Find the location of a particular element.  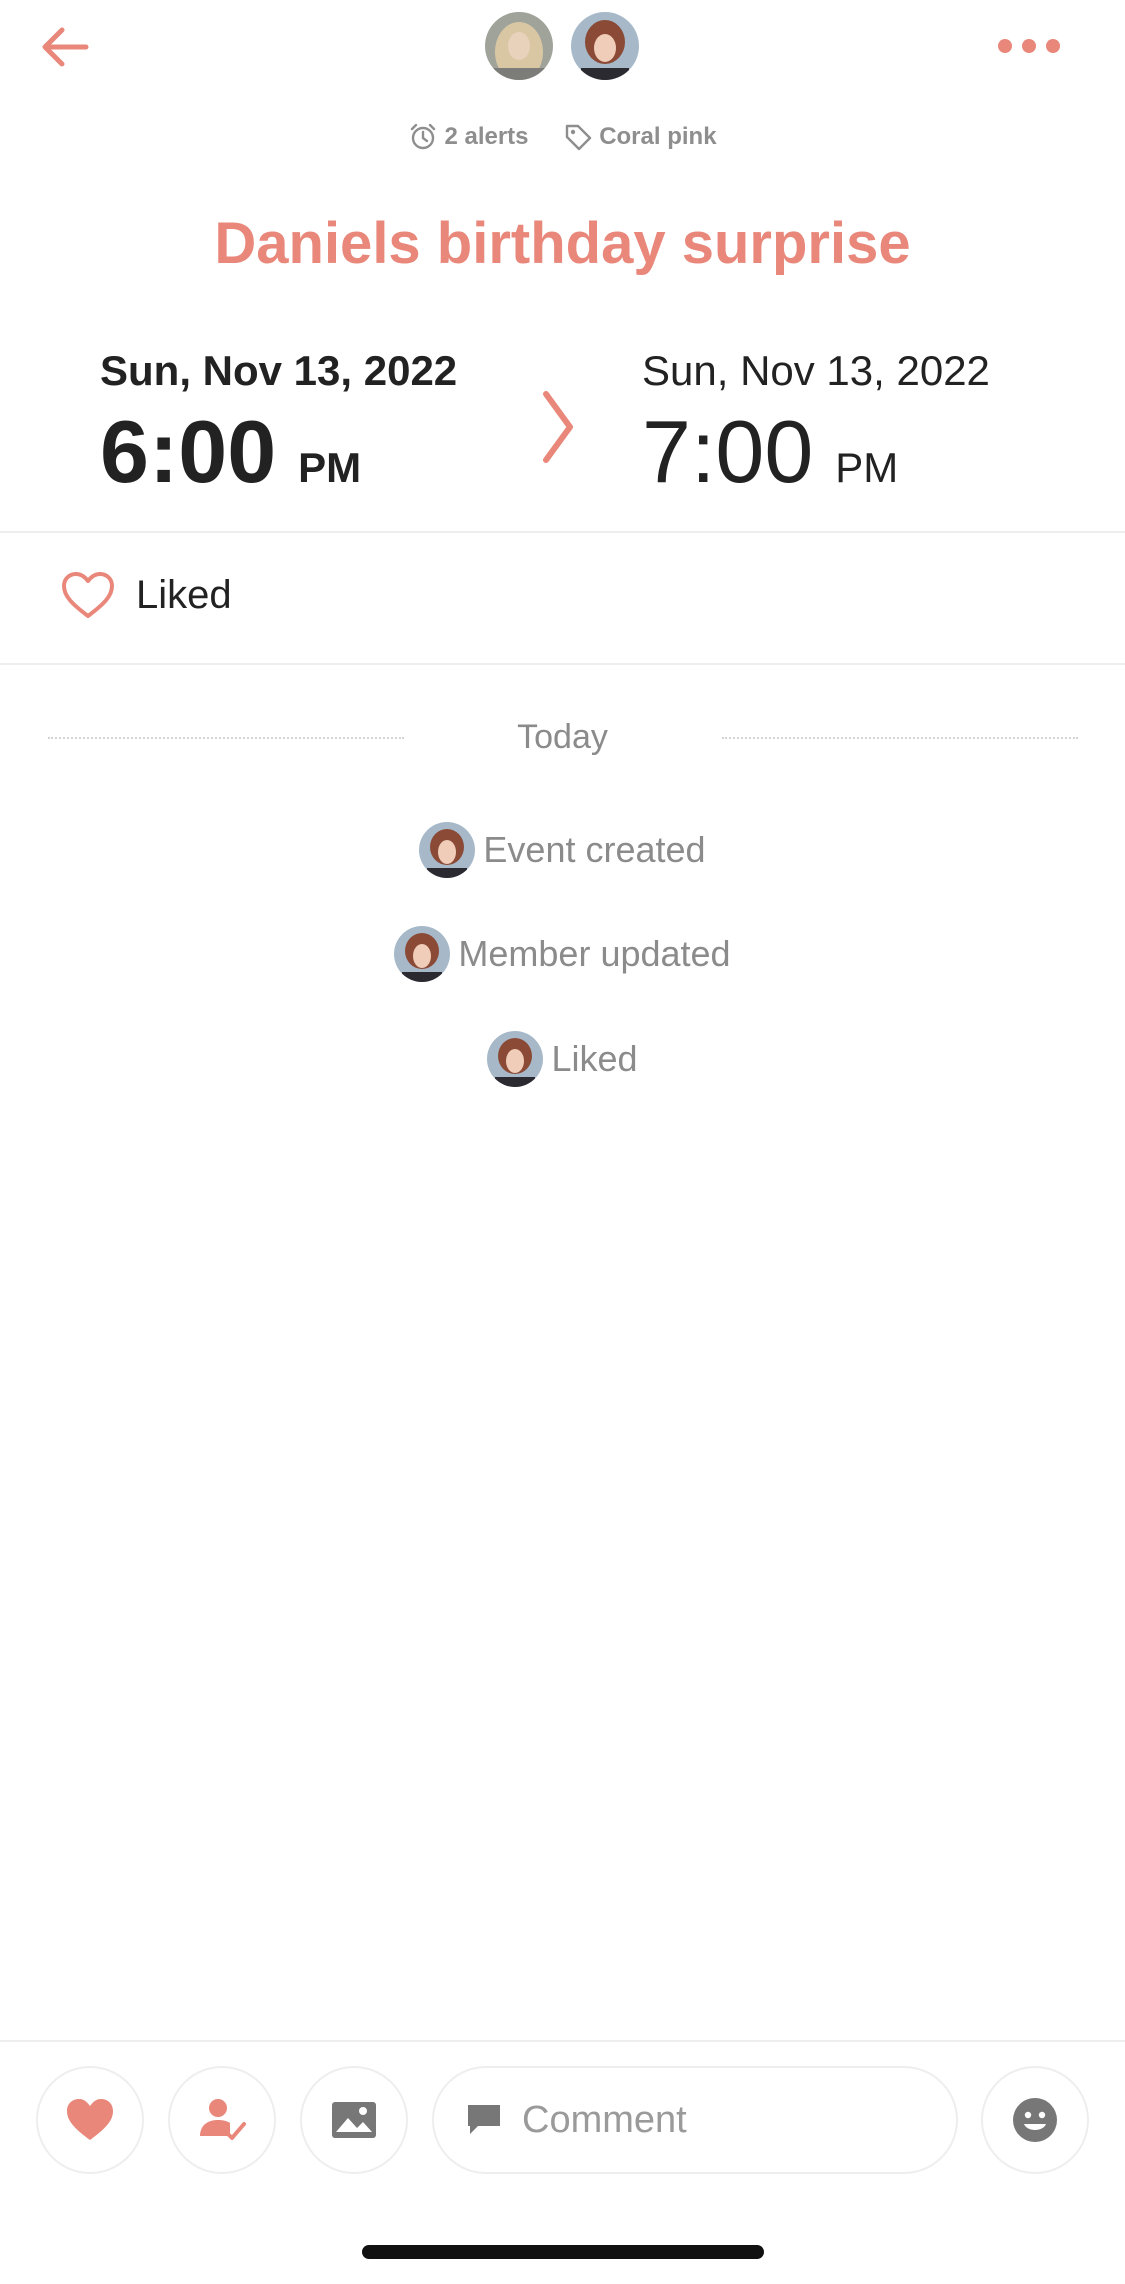

alerts-chip: 2 alerts is located at coordinates (468, 137).